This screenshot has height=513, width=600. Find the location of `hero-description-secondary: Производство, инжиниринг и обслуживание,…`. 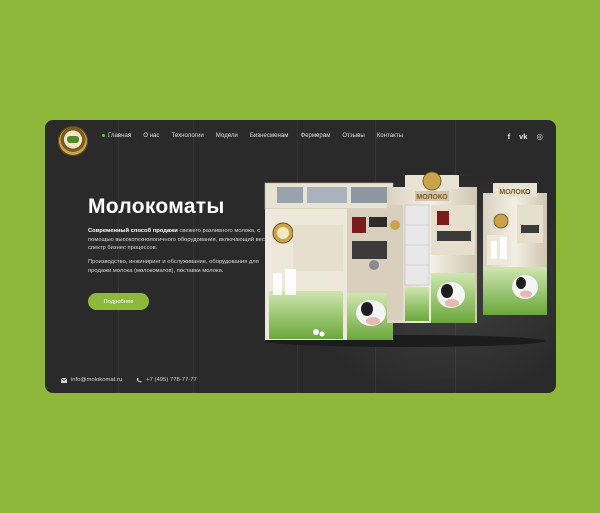

hero-description-secondary: Производство, инжиниринг и обслуживание,… is located at coordinates (173, 266).